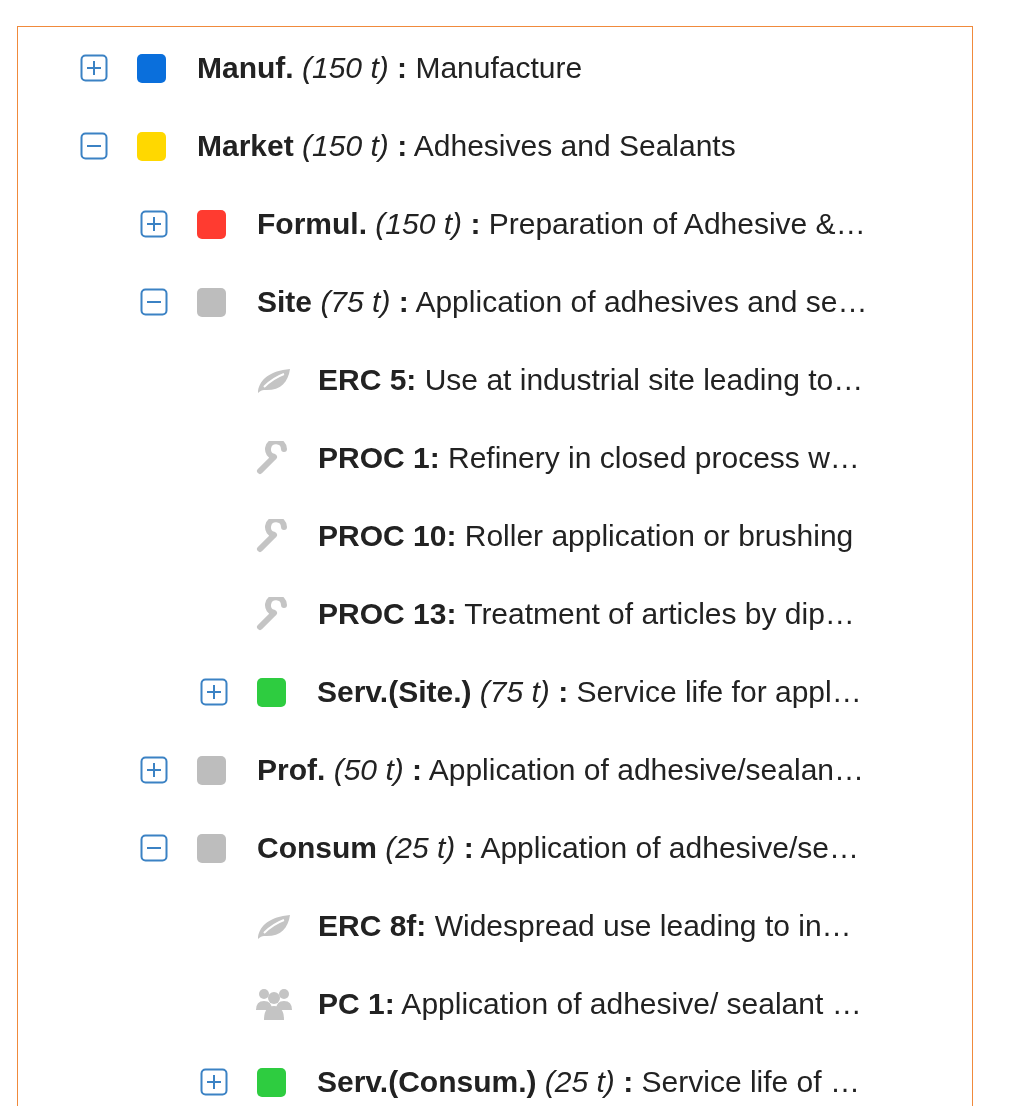 This screenshot has width=1018, height=1106. What do you see at coordinates (390, 68) in the screenshot?
I see `tree-item: Manuf. (150 t) : Manufacture` at bounding box center [390, 68].